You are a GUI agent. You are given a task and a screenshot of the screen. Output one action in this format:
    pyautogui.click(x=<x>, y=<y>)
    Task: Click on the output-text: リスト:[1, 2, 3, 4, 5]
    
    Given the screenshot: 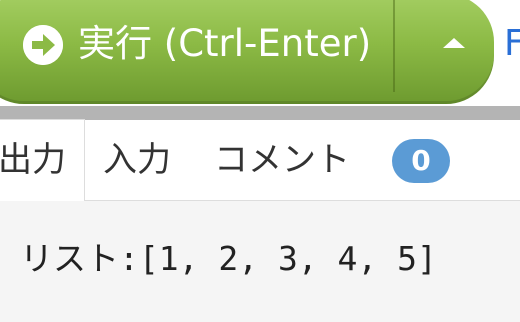 What is the action you would take?
    pyautogui.click(x=228, y=258)
    